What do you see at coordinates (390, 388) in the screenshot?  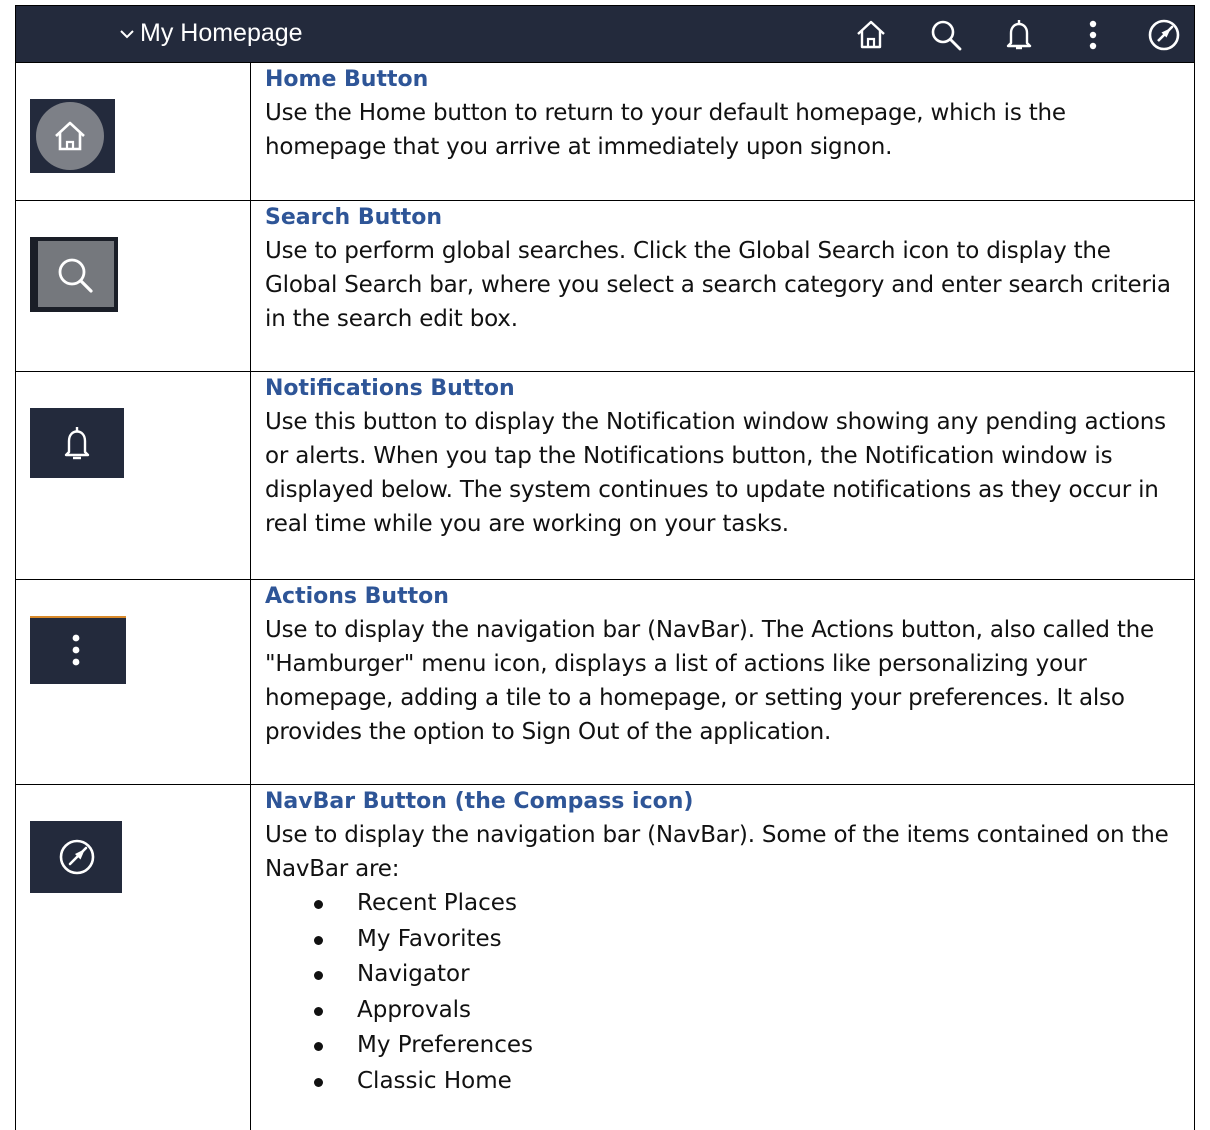 I see `row-heading: Notifications Button` at bounding box center [390, 388].